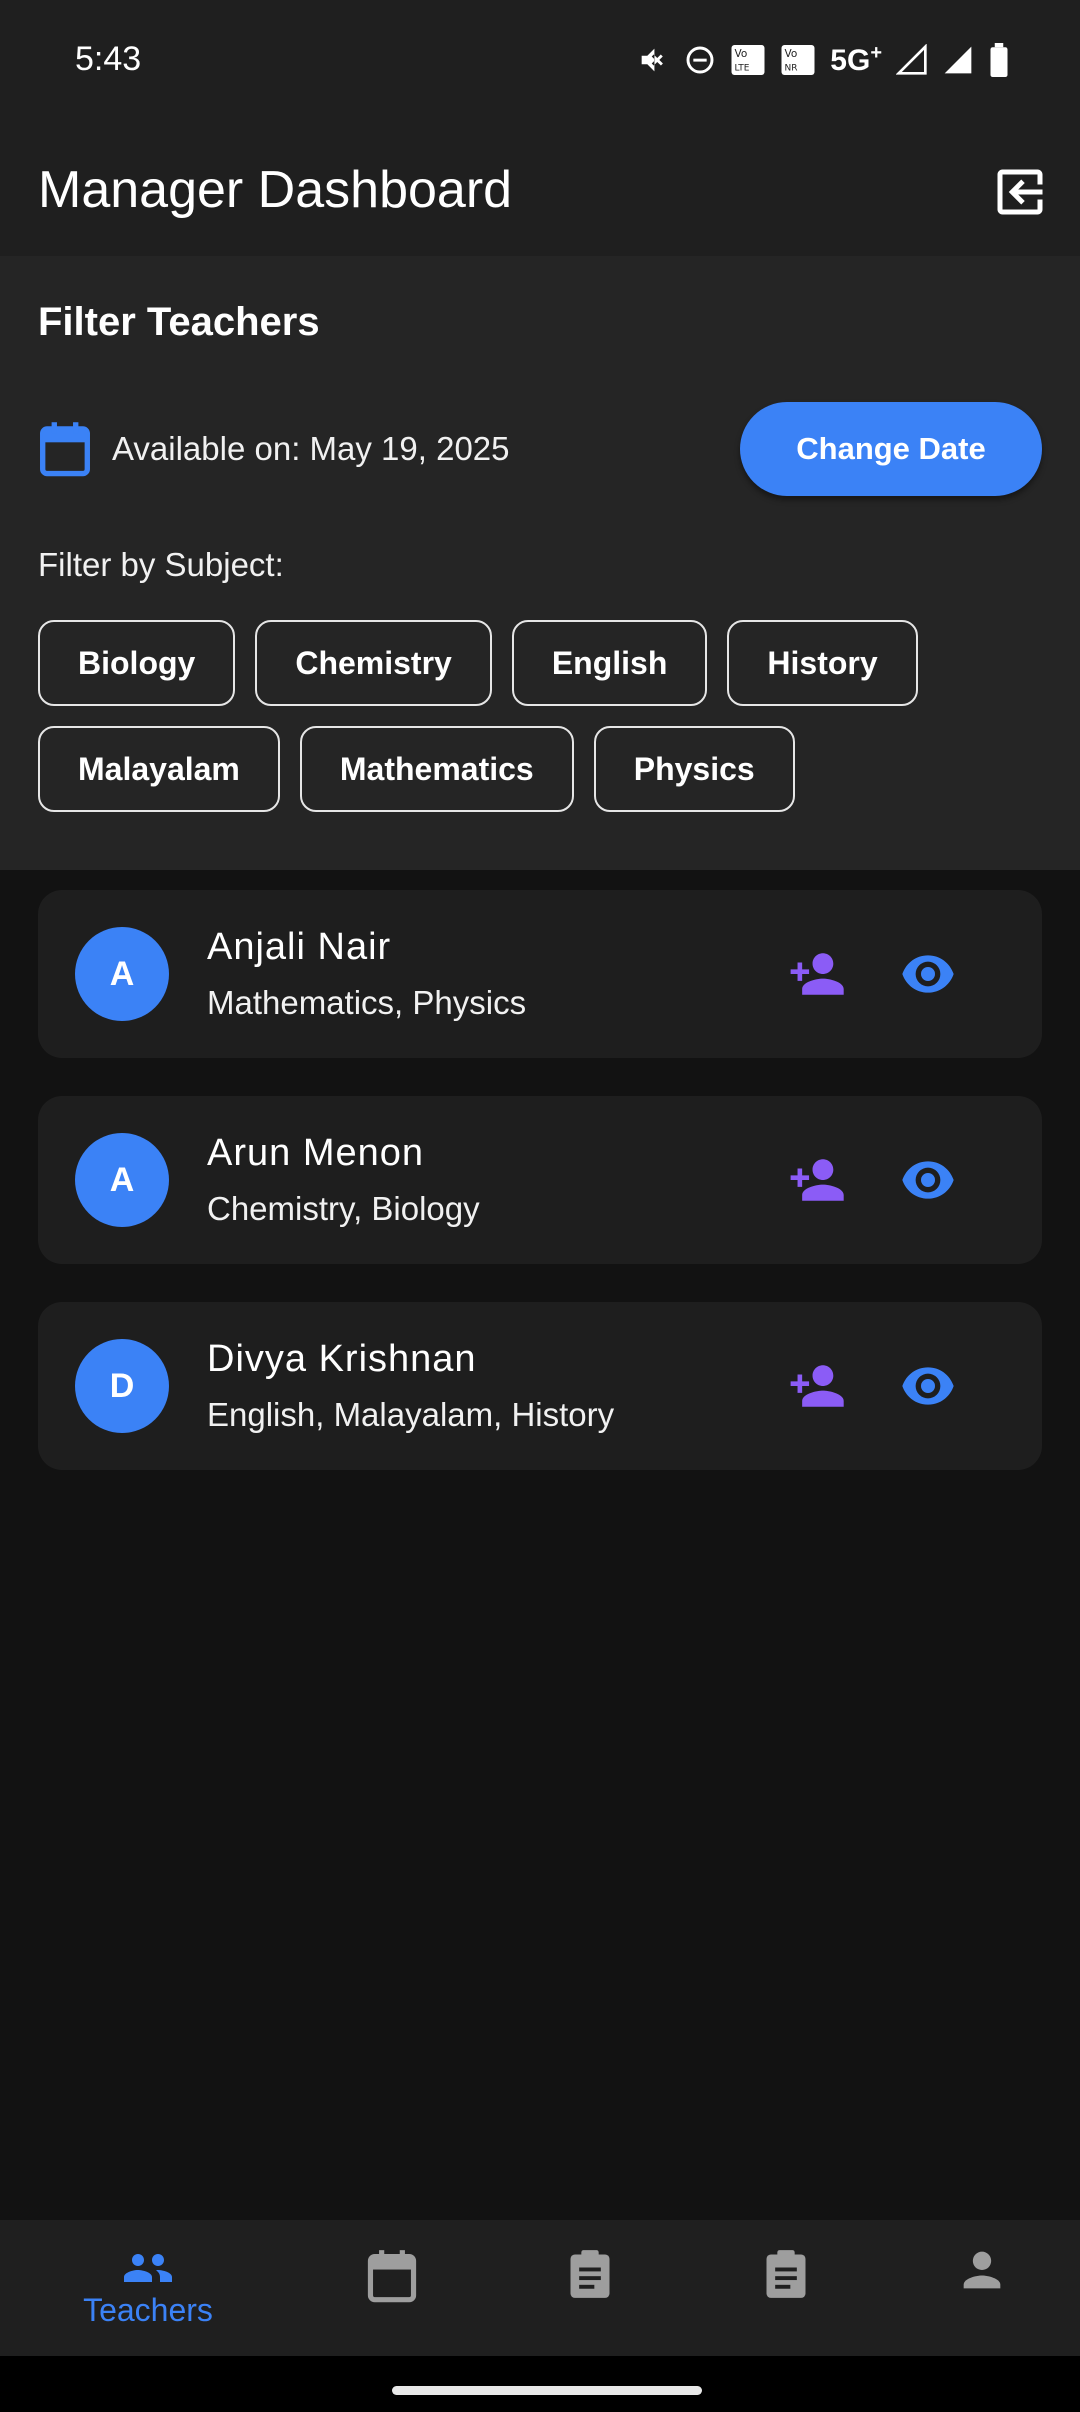 The image size is (1080, 2412). Describe the element at coordinates (343, 1208) in the screenshot. I see `teacher-subjects: Chemistry, Biology` at that location.